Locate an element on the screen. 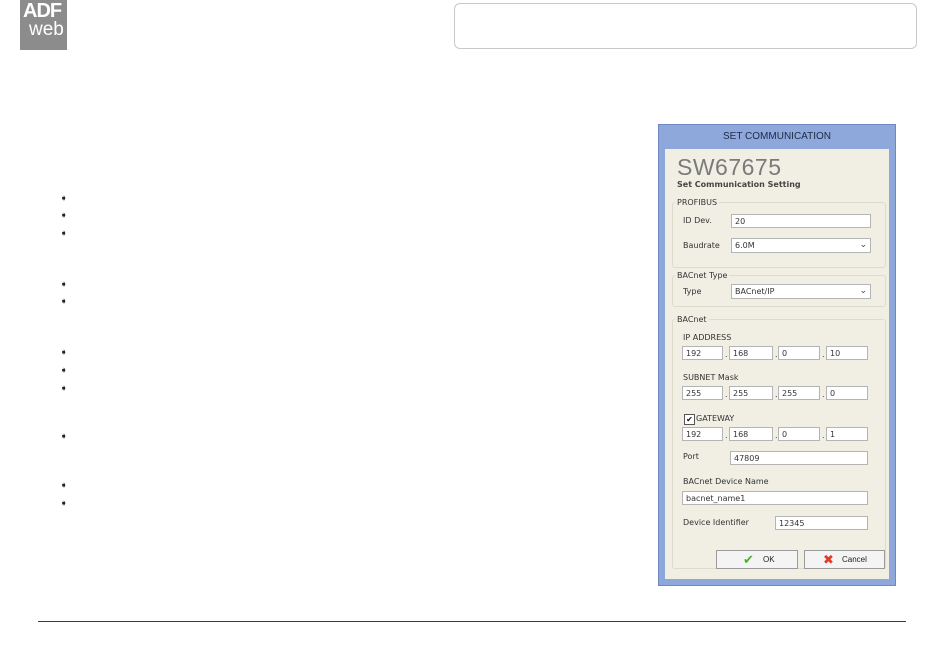  device-identifier-label: Device Identifier is located at coordinates (716, 522).